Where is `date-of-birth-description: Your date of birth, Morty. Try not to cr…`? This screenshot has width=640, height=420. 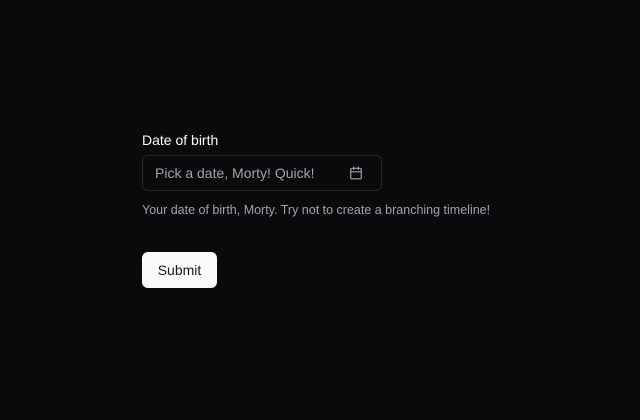
date-of-birth-description: Your date of birth, Morty. Try not to cr… is located at coordinates (316, 210).